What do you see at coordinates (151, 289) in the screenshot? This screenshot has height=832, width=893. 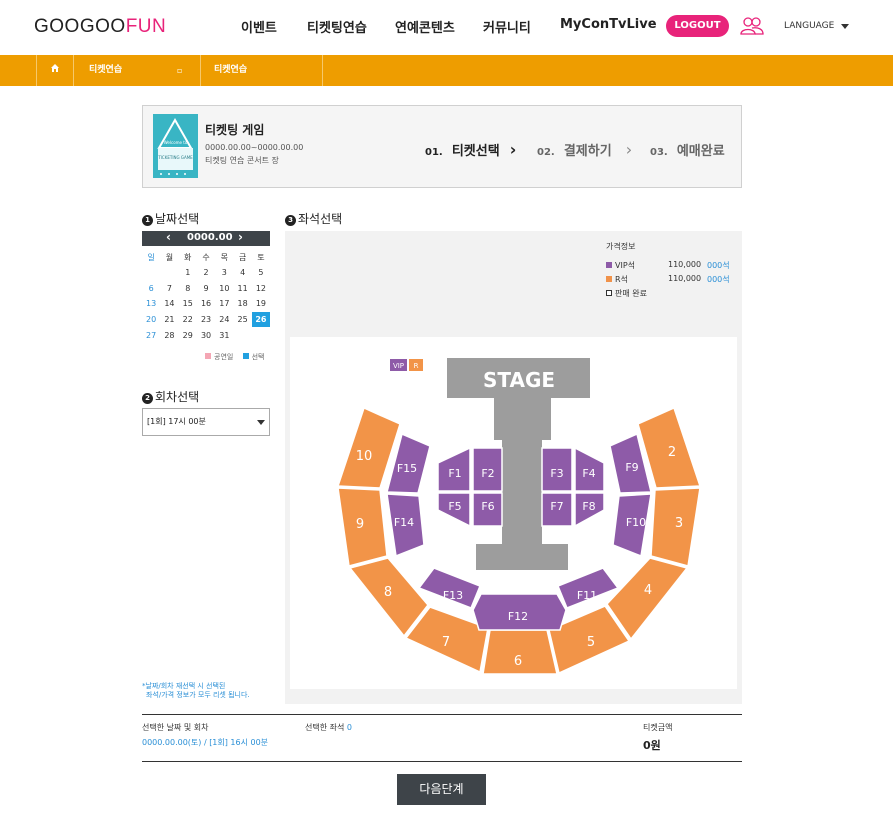 I see `calendar-day: 6` at bounding box center [151, 289].